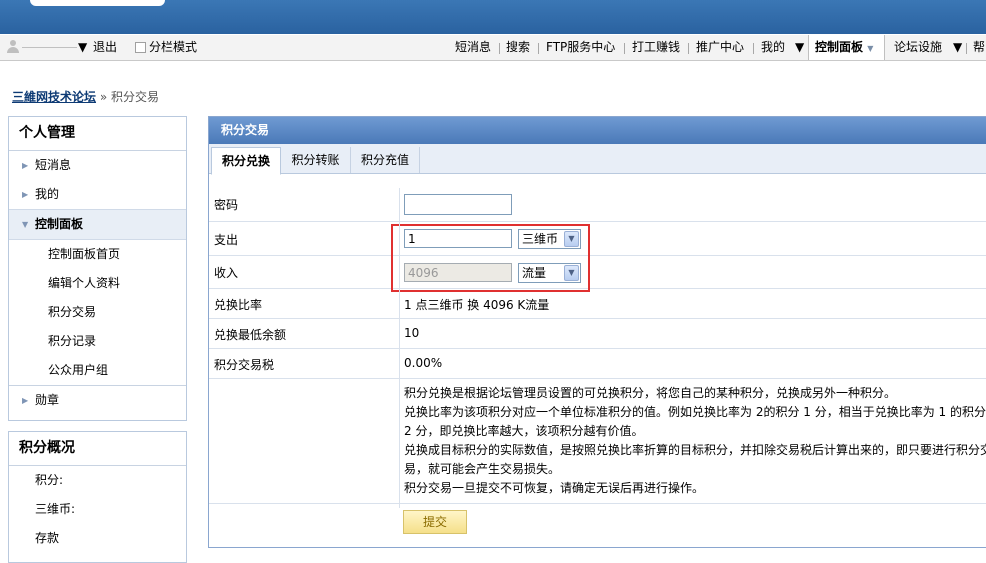 Image resolution: width=986 pixels, height=563 pixels. Describe the element at coordinates (97, 400) in the screenshot. I see `sidebar-item-medal: ▶ 勋章` at that location.